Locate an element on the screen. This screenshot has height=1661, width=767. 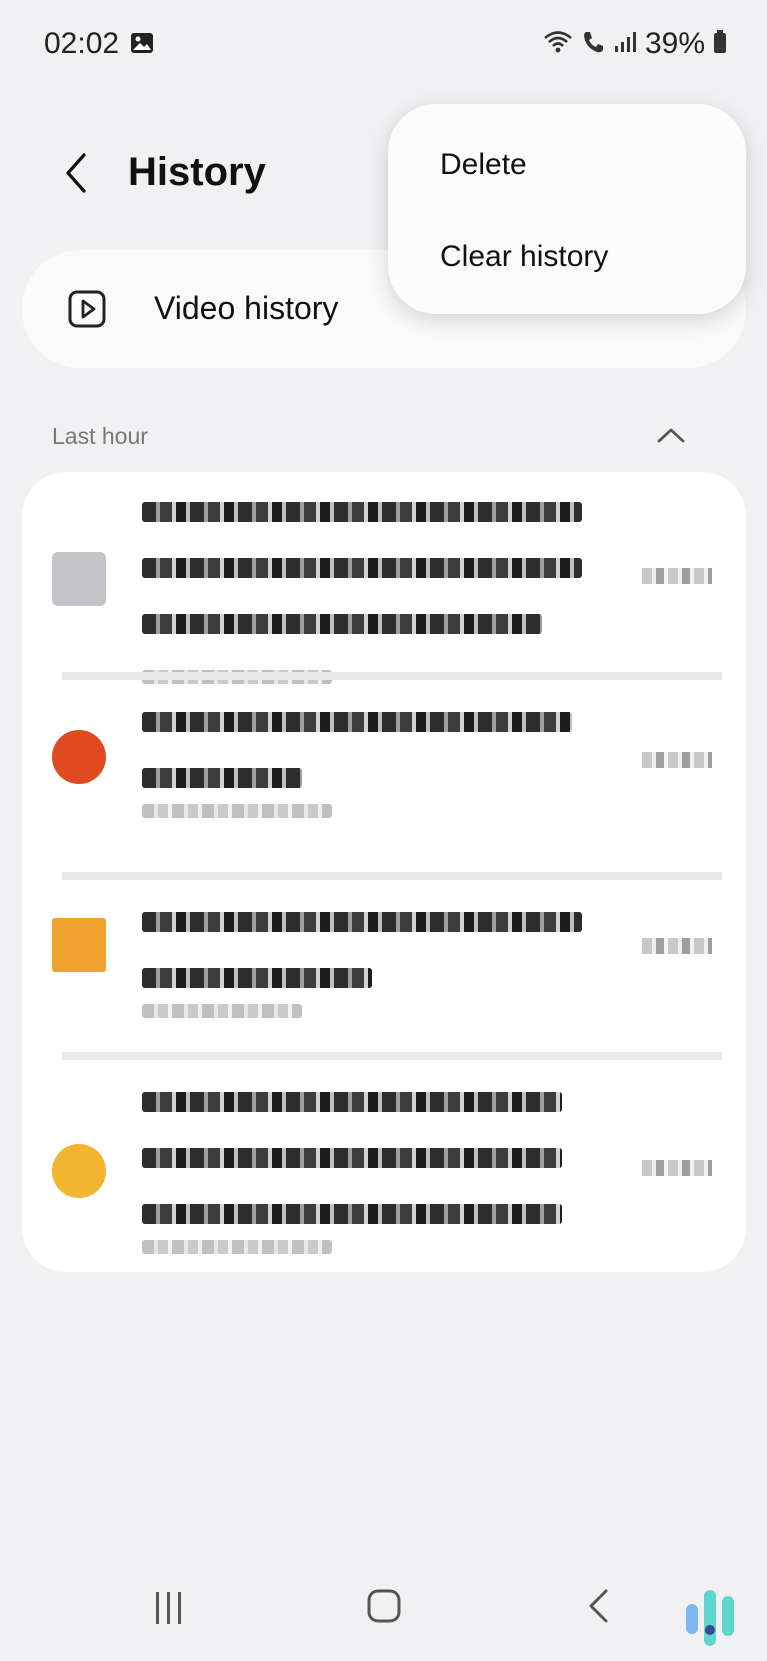
status-icons: 39% is located at coordinates (635, 44).